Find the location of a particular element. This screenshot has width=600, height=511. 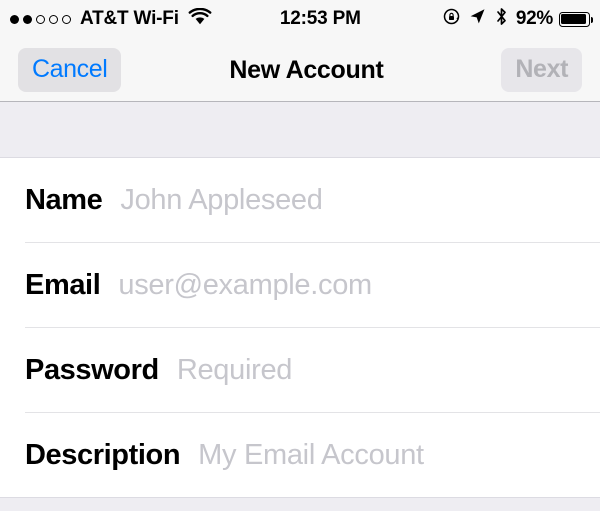

cellular-signal-dots-icon is located at coordinates (40, 19).